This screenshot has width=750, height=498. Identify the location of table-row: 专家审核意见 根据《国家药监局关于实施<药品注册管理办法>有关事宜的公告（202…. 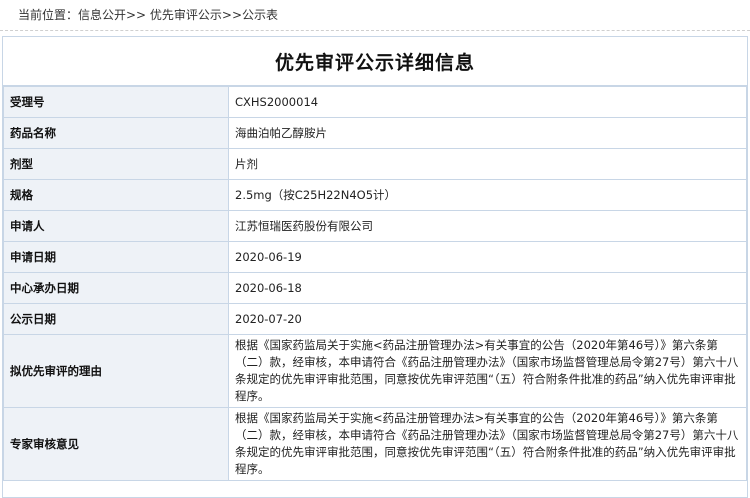
(375, 444).